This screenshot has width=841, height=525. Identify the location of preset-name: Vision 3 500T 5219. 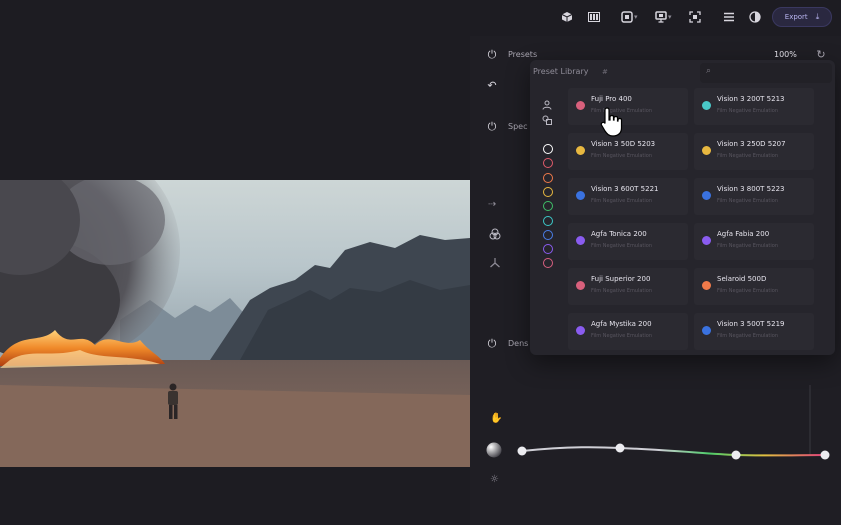
(751, 324).